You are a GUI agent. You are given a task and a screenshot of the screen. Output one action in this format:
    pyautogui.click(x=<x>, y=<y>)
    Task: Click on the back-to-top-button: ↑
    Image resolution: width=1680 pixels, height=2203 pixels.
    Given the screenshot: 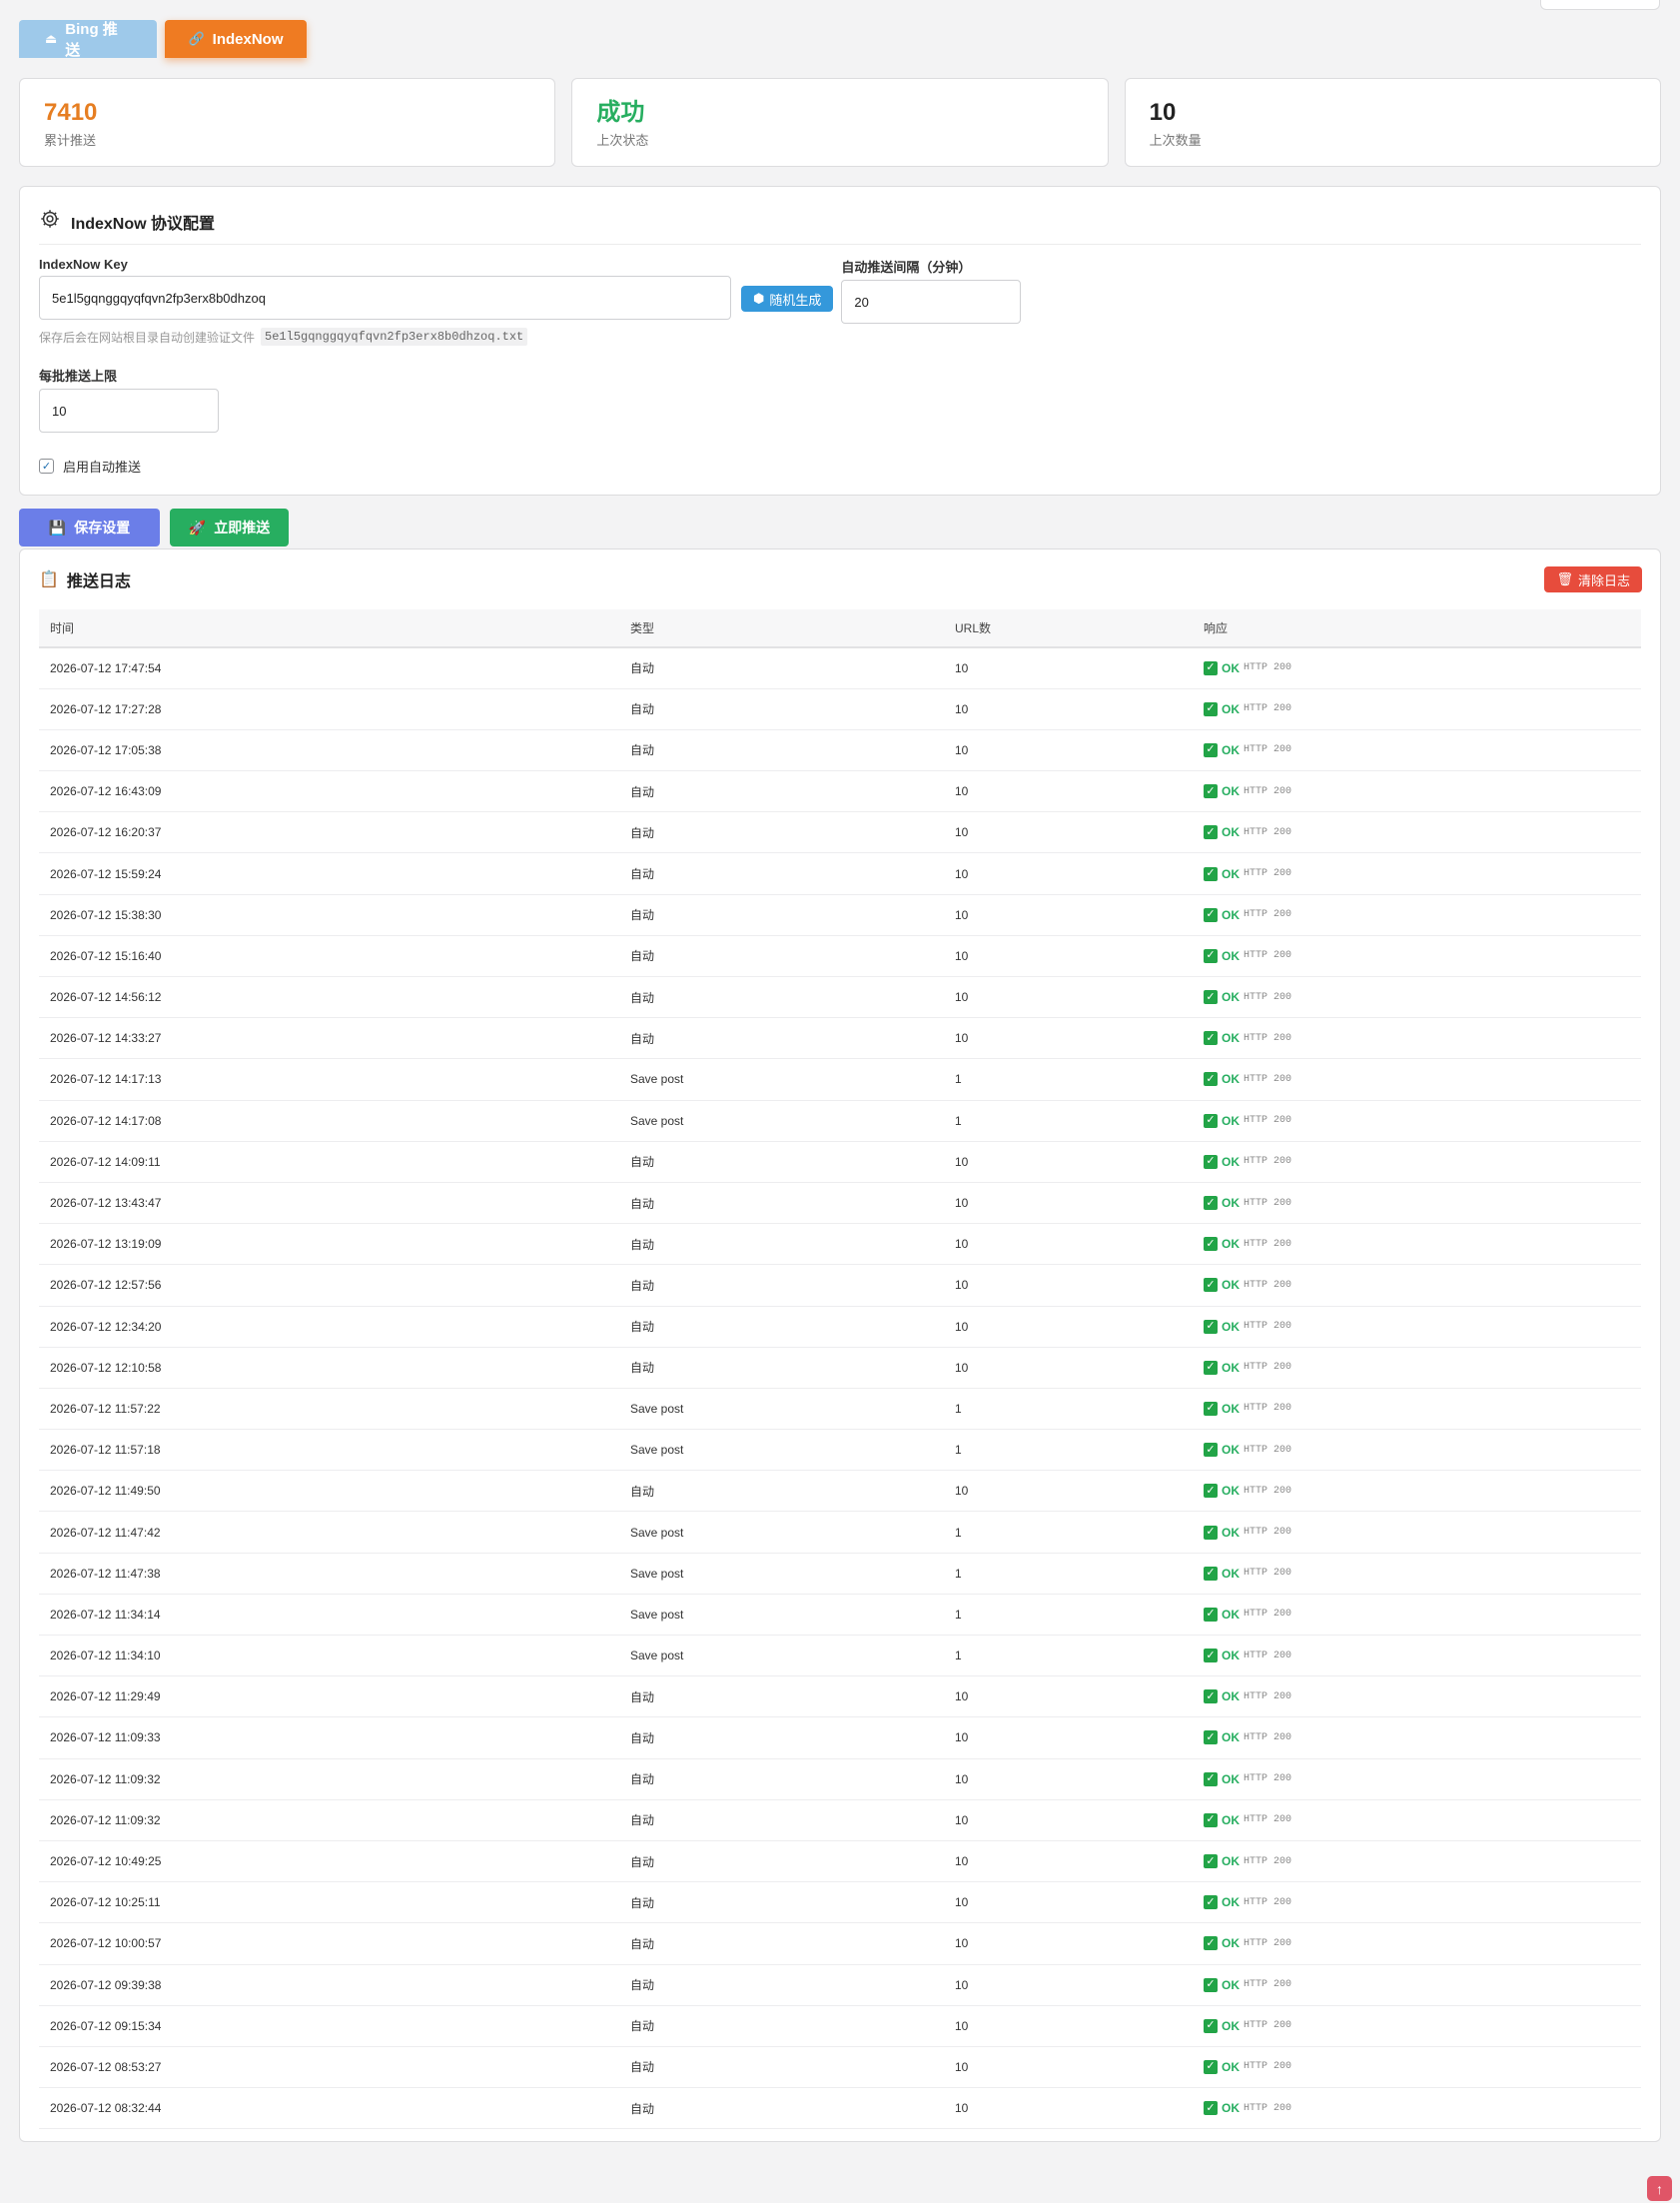 What is the action you would take?
    pyautogui.click(x=1659, y=2188)
    